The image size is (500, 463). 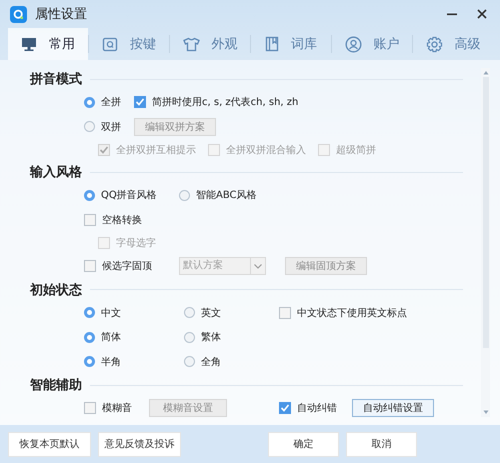 What do you see at coordinates (308, 408) in the screenshot?
I see `checkbox-option: 自动纠错` at bounding box center [308, 408].